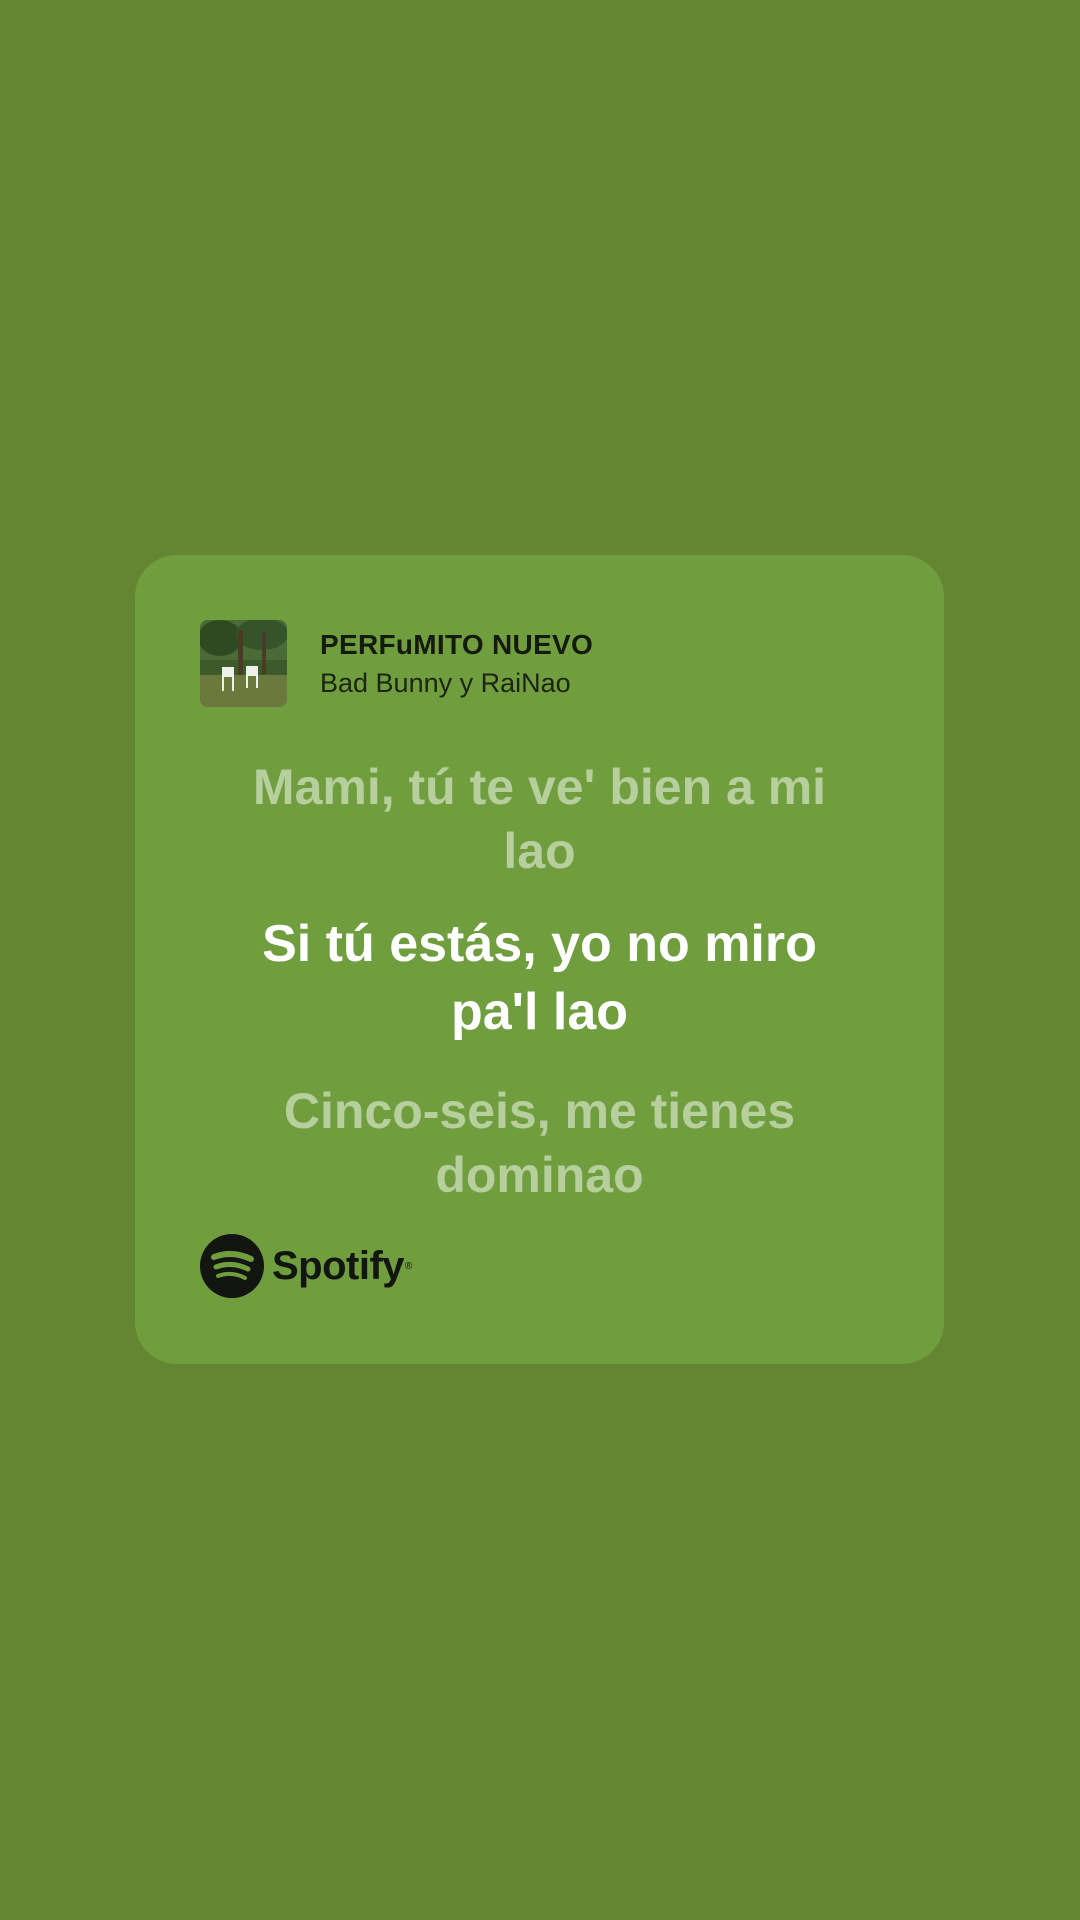 The height and width of the screenshot is (1920, 1080). I want to click on track-info: PERFuMITO NUEVO Bad Bunny y RaiNao, so click(456, 664).